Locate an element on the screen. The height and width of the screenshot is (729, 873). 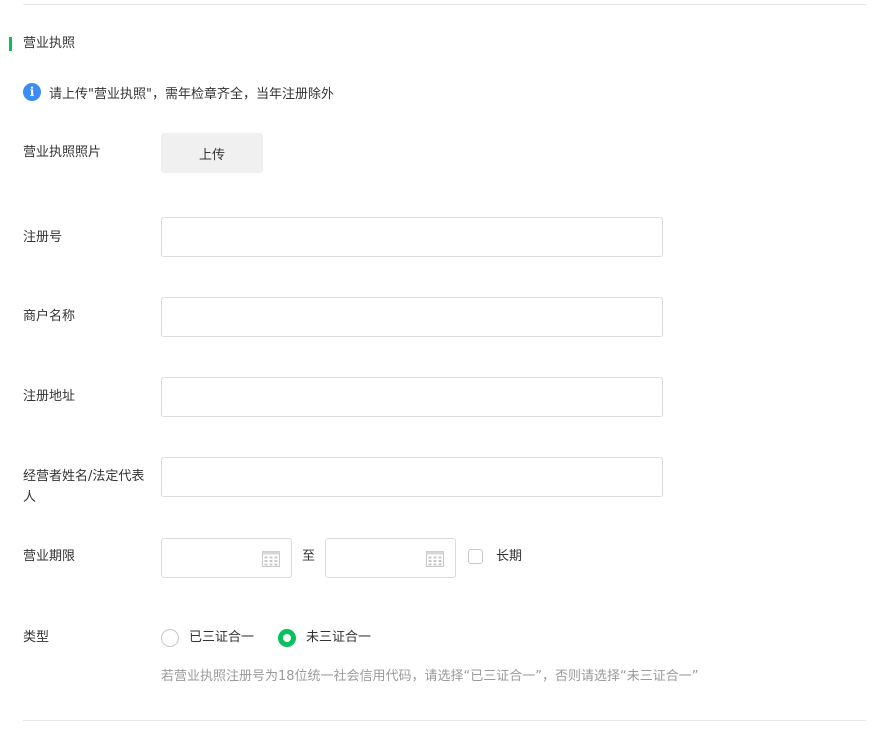
legal-rep-input is located at coordinates (412, 477).